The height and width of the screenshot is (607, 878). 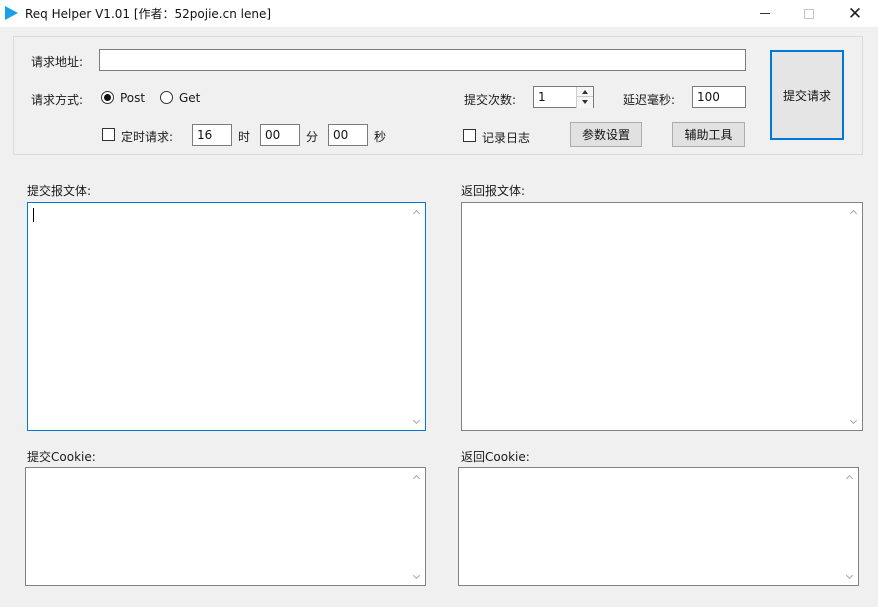 I want to click on submit-body-scrollbar, so click(x=416, y=316).